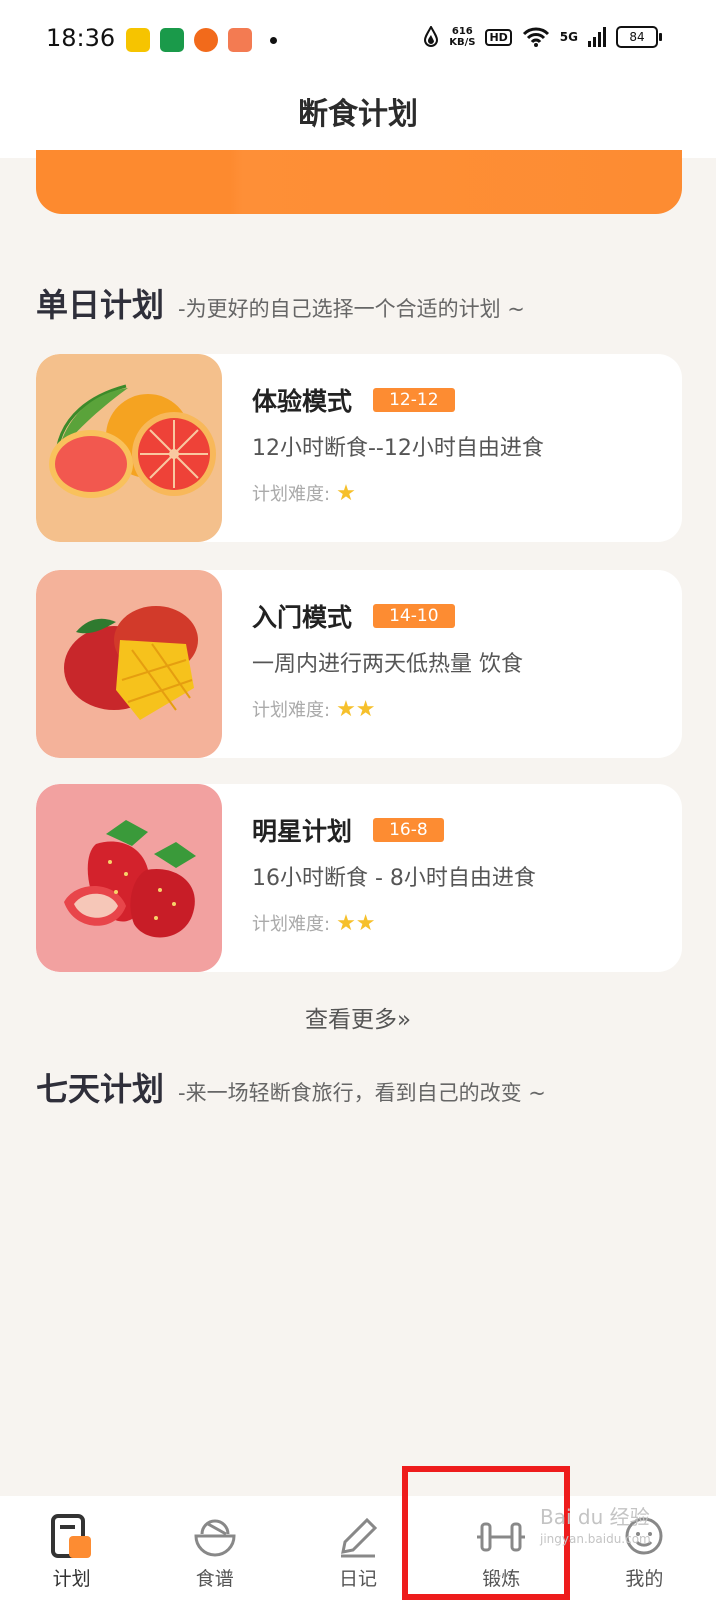  I want to click on section-heading: 单日计划, so click(100, 305).